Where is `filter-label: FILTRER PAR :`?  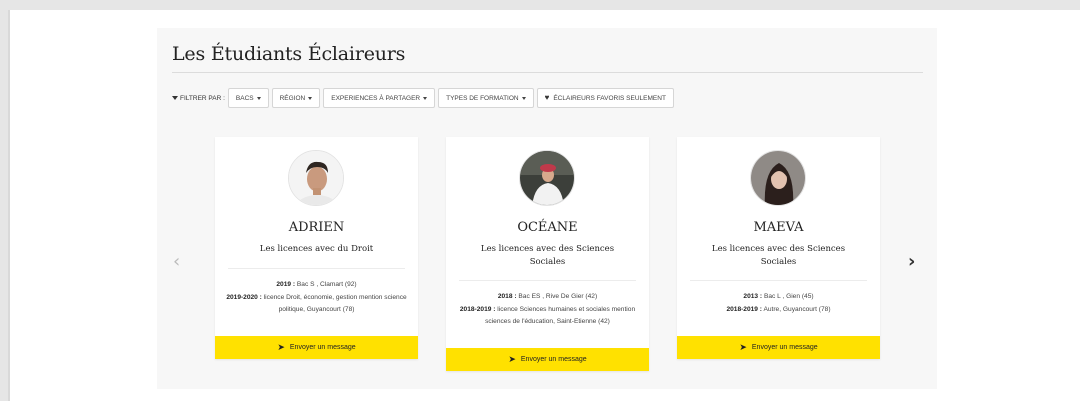 filter-label: FILTRER PAR : is located at coordinates (198, 98).